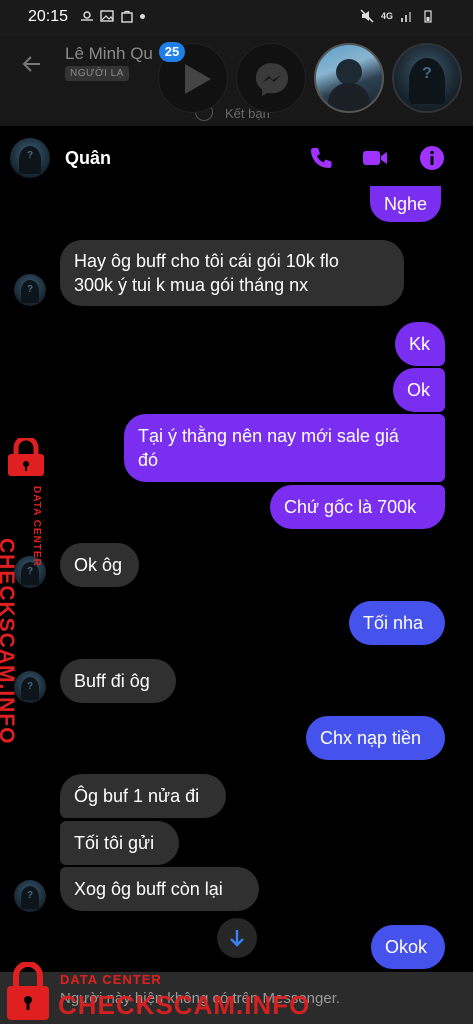 The image size is (473, 1024). What do you see at coordinates (48, 16) in the screenshot?
I see `status-time: 20:15` at bounding box center [48, 16].